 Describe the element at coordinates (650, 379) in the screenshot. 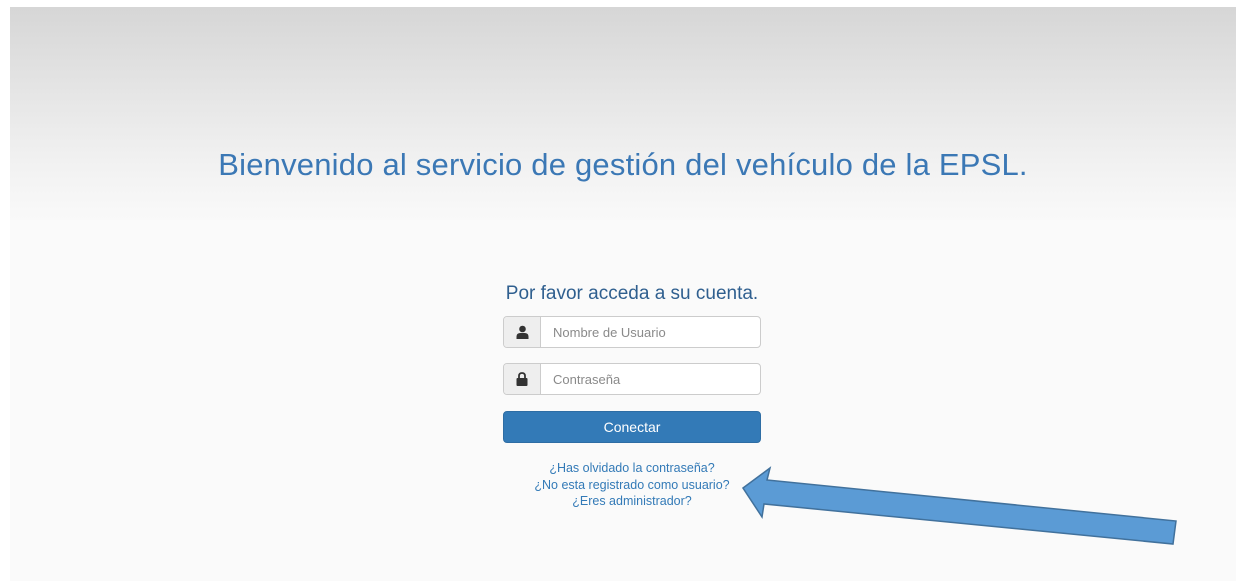

I see `password-input` at that location.